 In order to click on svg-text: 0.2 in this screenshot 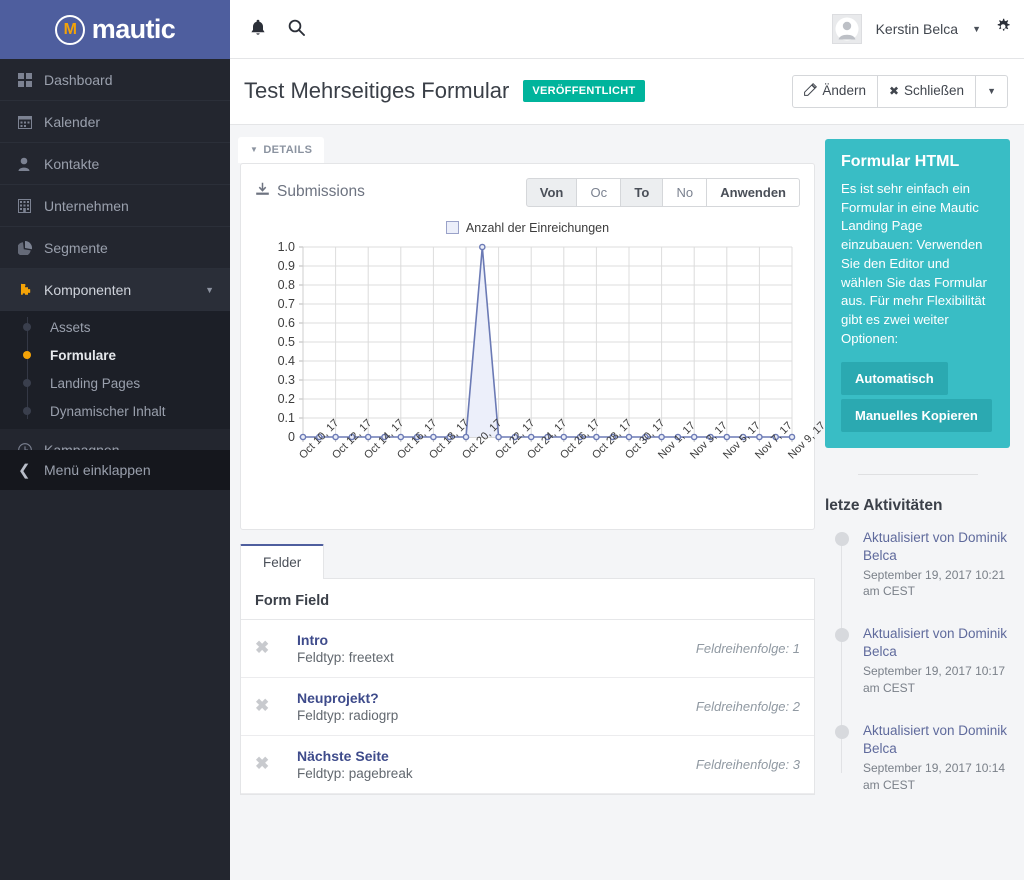, I will do `click(286, 399)`.